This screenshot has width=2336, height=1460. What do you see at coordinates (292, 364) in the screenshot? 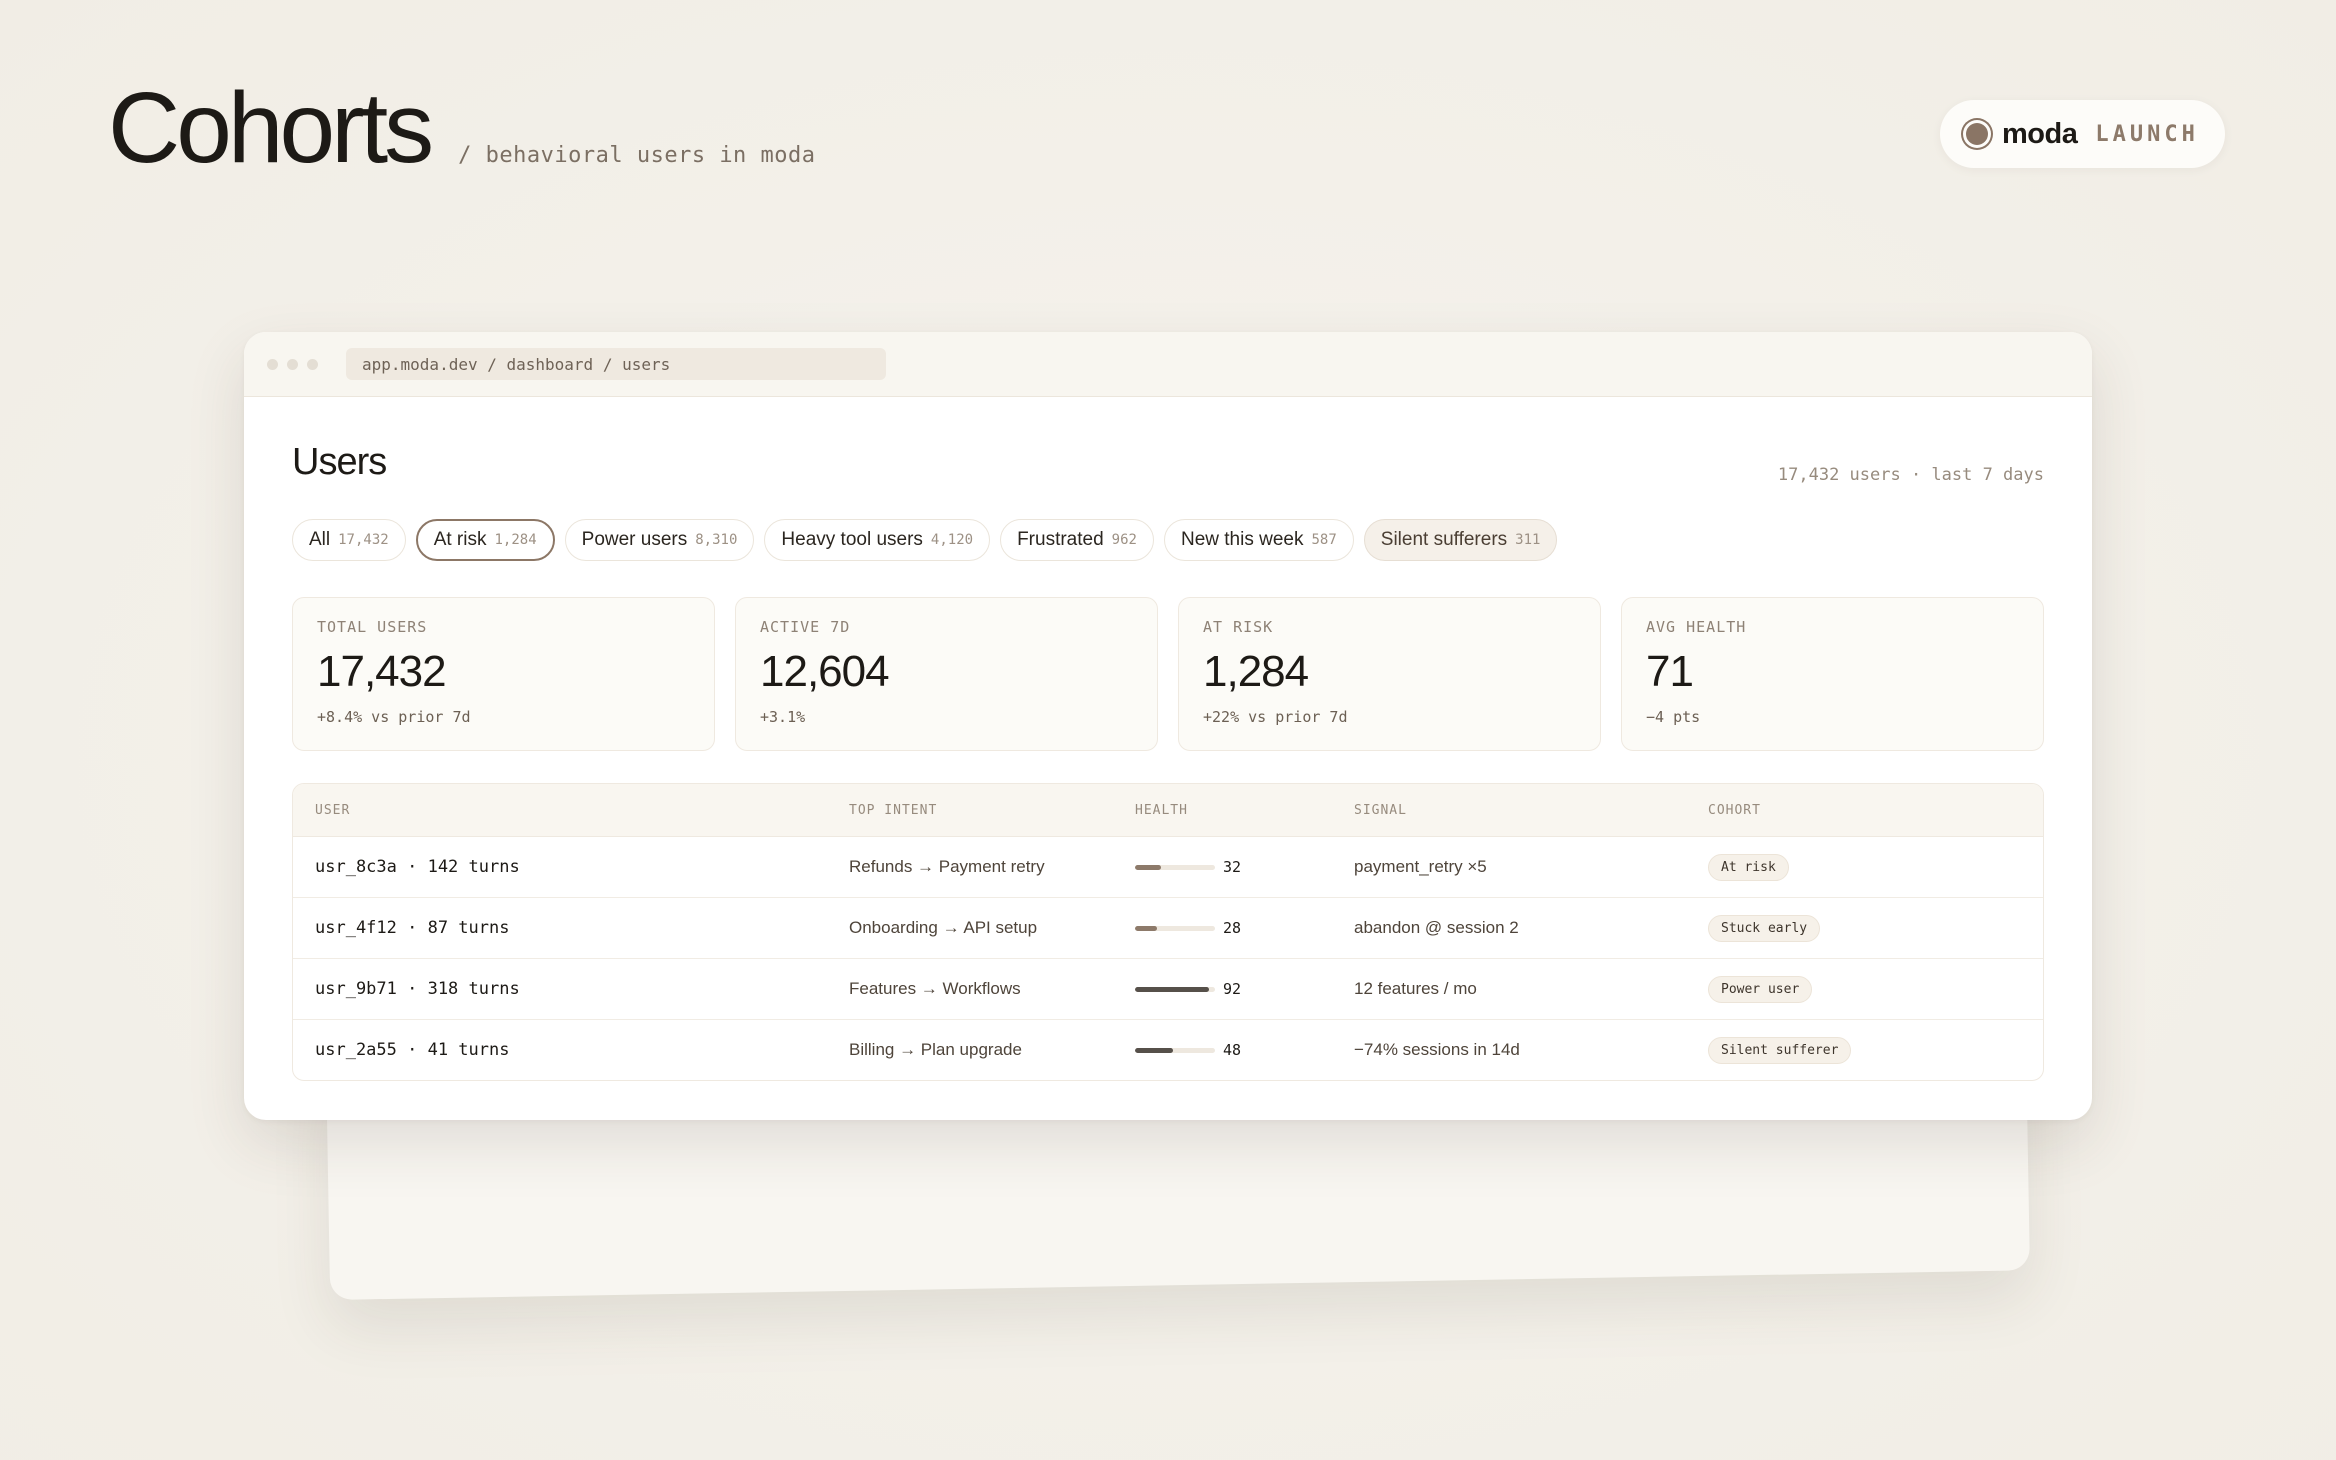
I see `window-minimize-dot` at bounding box center [292, 364].